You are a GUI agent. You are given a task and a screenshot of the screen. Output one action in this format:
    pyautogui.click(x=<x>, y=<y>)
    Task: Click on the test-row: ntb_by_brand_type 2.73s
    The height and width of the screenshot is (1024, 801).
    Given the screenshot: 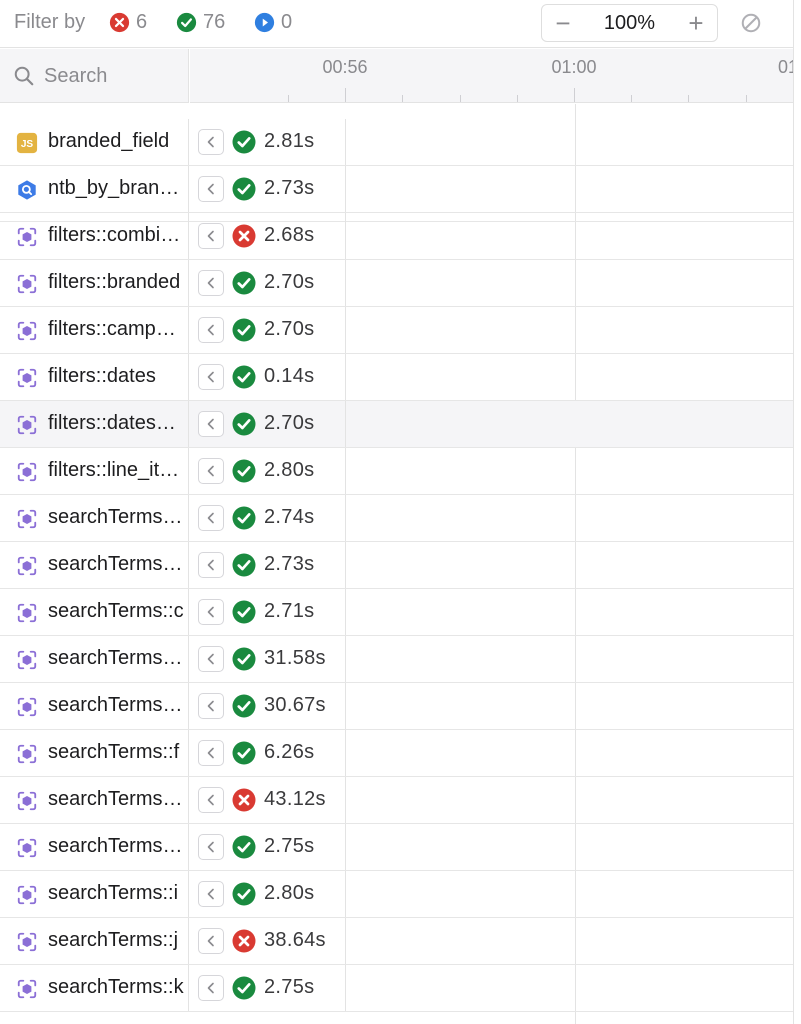 What is the action you would take?
    pyautogui.click(x=396, y=189)
    